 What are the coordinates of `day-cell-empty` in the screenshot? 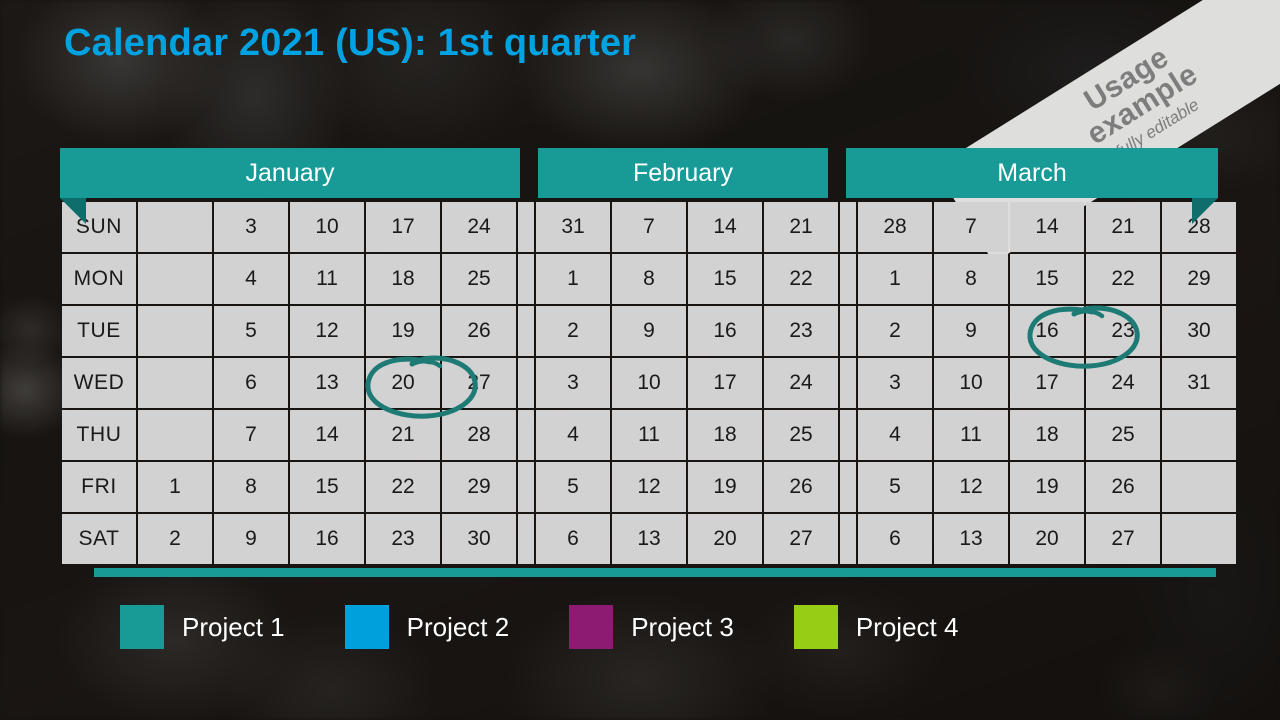 It's located at (1199, 435).